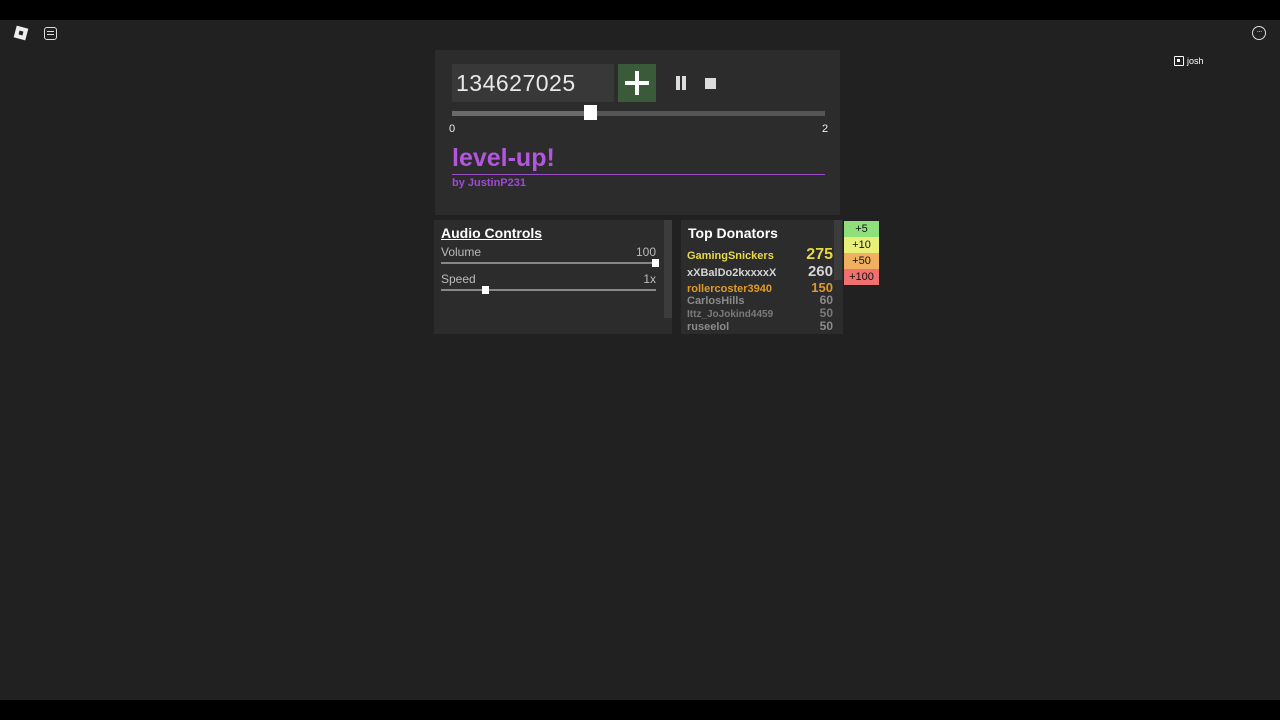 Image resolution: width=1280 pixels, height=720 pixels. Describe the element at coordinates (1179, 61) in the screenshot. I see `premium-icon` at that location.